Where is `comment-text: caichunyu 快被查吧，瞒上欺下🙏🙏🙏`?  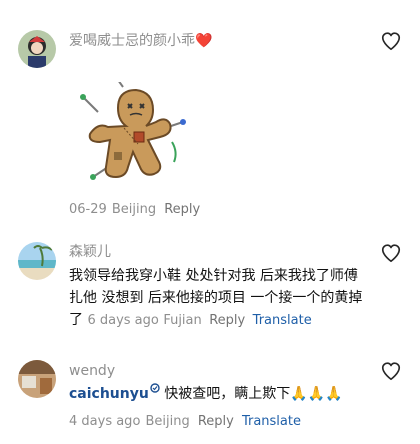
comment-text: caichunyu 快被查吧，瞒上欺下🙏🙏🙏 is located at coordinates (218, 394).